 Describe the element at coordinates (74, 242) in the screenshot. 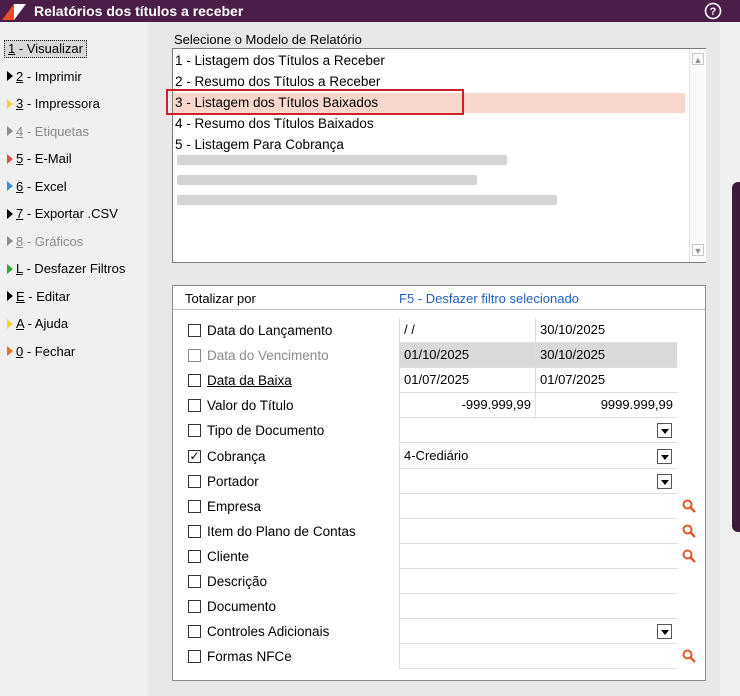

I see `sidebar-item-8: 8 - Gráficos` at that location.